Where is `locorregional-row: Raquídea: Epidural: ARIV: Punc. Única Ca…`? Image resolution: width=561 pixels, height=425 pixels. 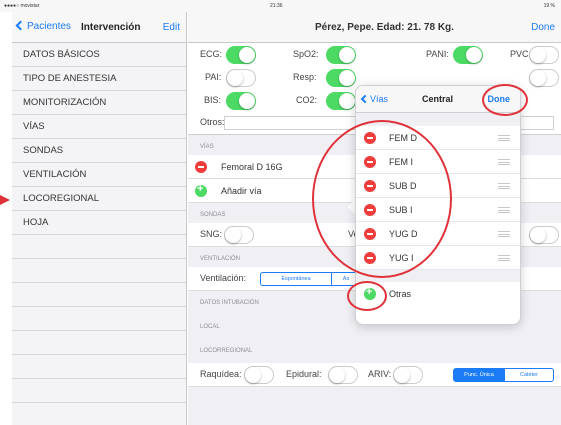 locorregional-row: Raquídea: Epidural: ARIV: Punc. Única Ca… is located at coordinates (374, 375).